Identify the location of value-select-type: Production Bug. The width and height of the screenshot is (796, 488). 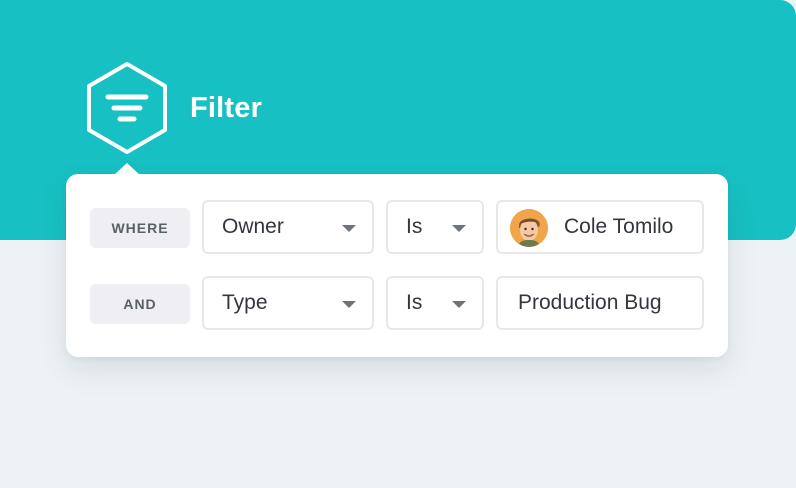
(600, 303).